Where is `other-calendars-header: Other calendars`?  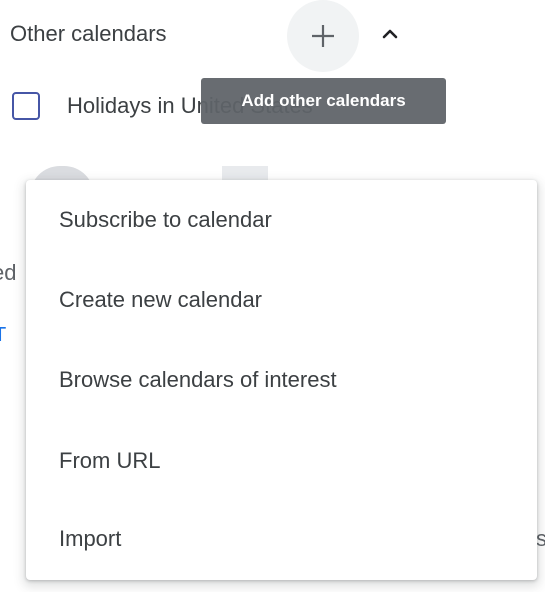 other-calendars-header: Other calendars is located at coordinates (272, 36).